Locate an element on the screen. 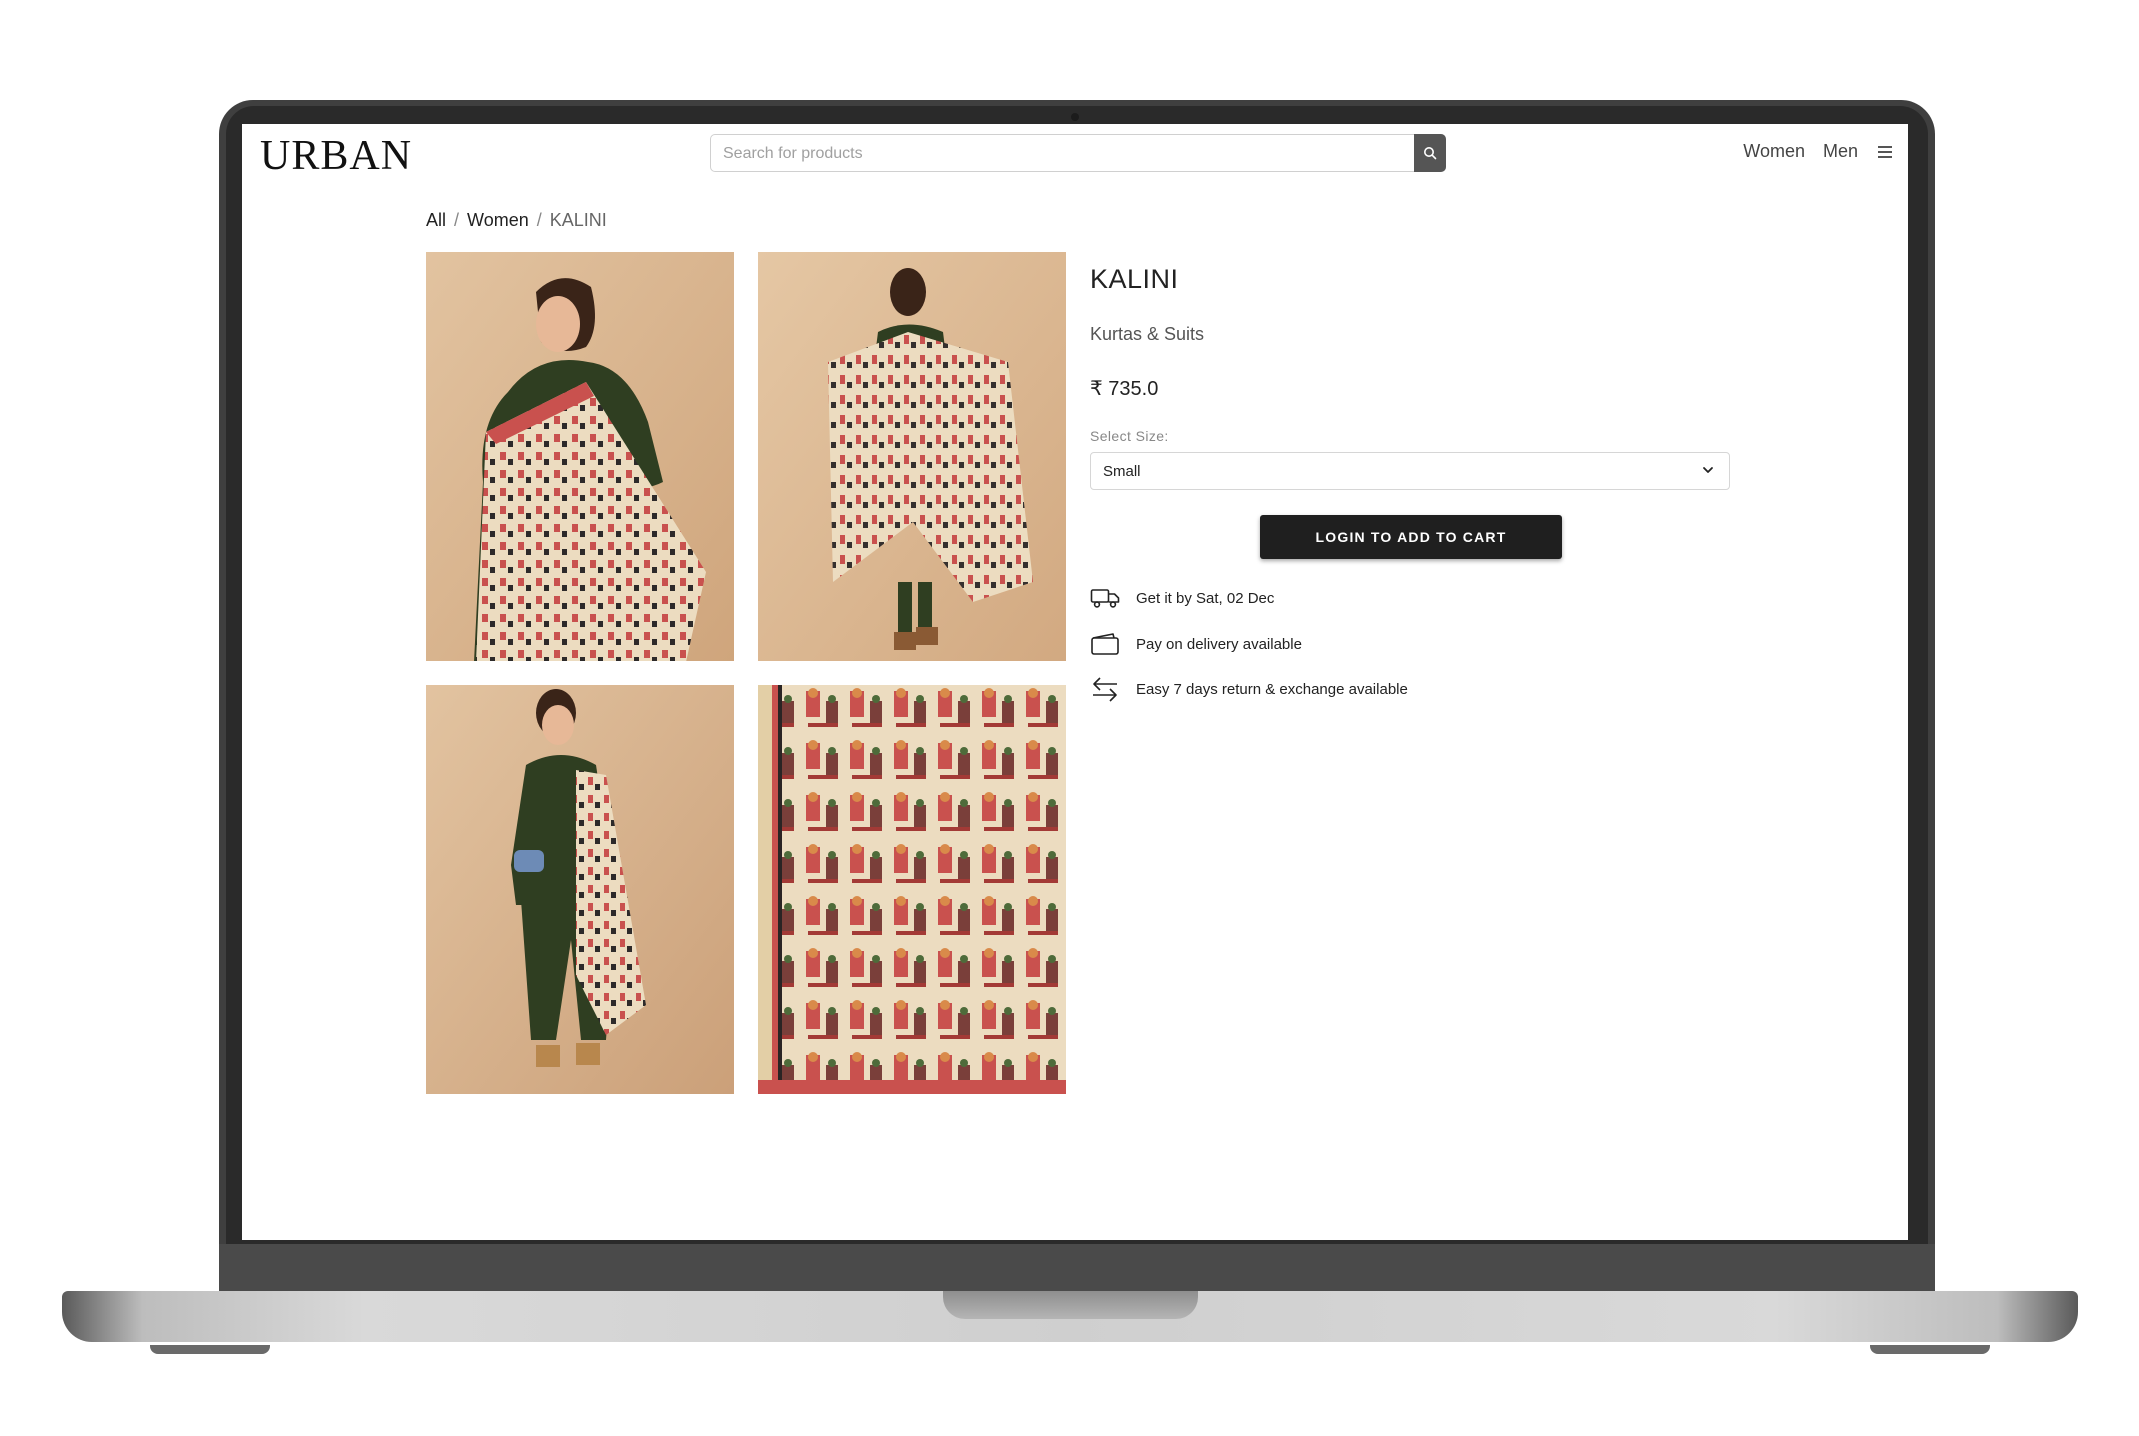  breadcrumb-women: Women is located at coordinates (498, 220).